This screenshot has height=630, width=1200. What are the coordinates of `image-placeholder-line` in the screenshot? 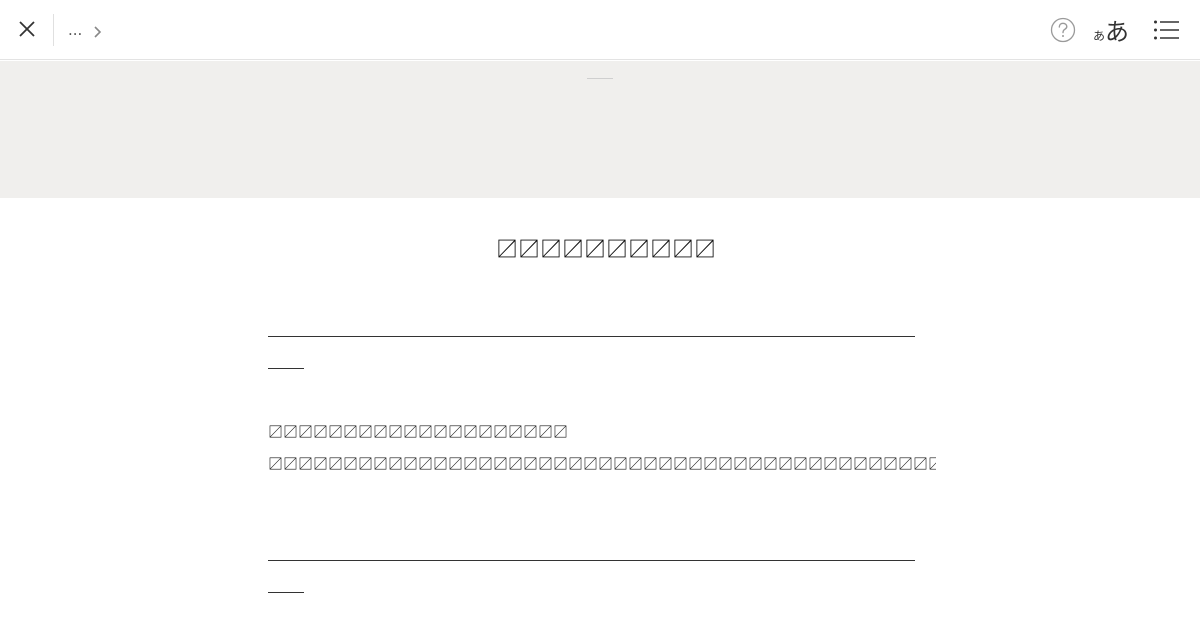 It's located at (600, 78).